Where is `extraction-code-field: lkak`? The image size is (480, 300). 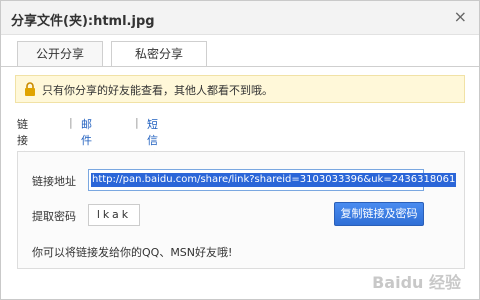
extraction-code-field: lkak is located at coordinates (114, 215).